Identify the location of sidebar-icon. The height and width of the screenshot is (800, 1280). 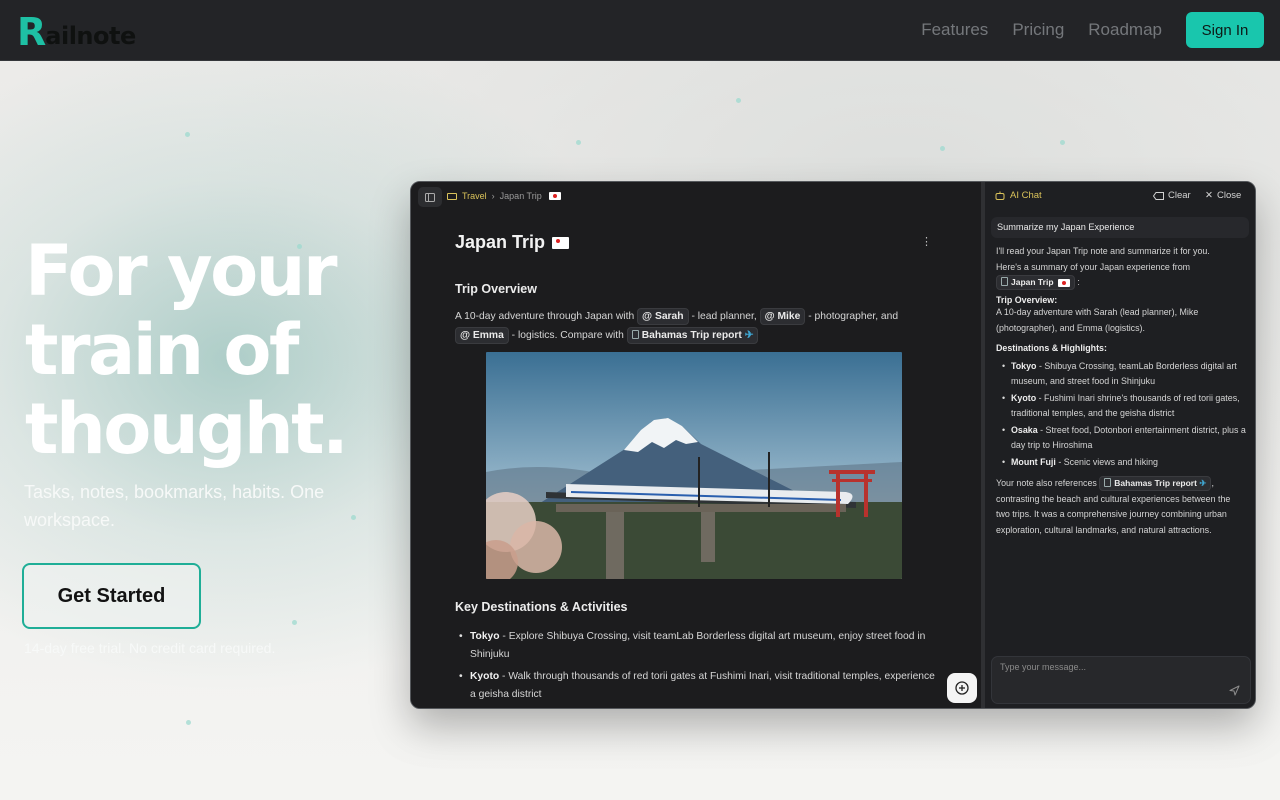
(430, 197).